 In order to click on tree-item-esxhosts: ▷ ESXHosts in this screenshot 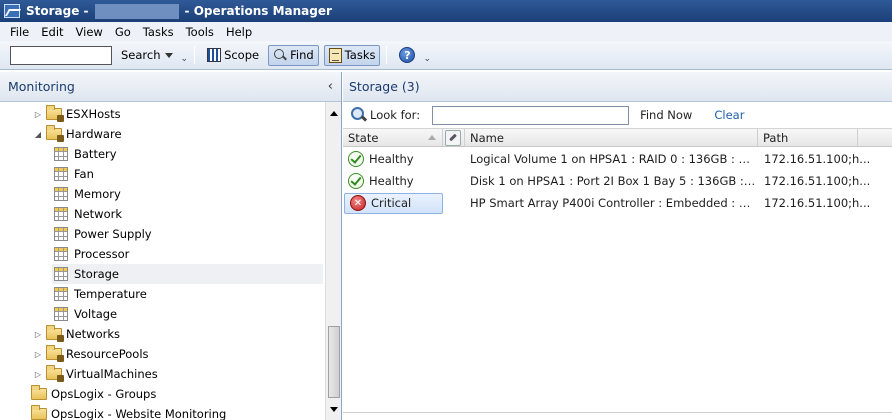, I will do `click(77, 114)`.